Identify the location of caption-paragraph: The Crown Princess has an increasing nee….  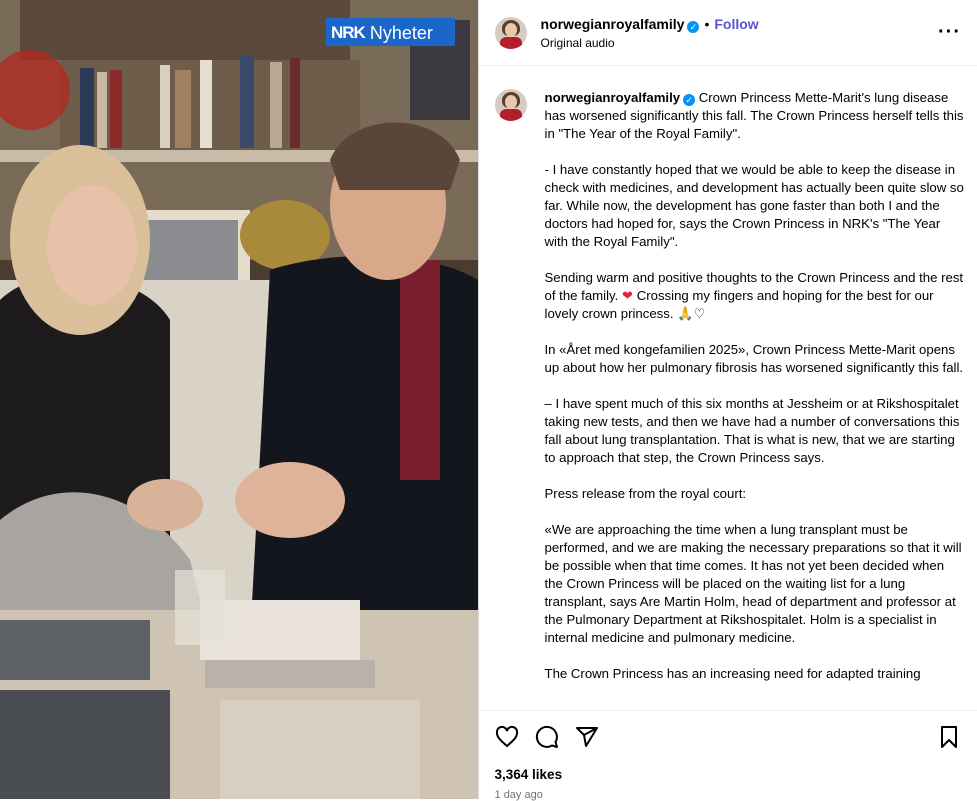
(732, 673).